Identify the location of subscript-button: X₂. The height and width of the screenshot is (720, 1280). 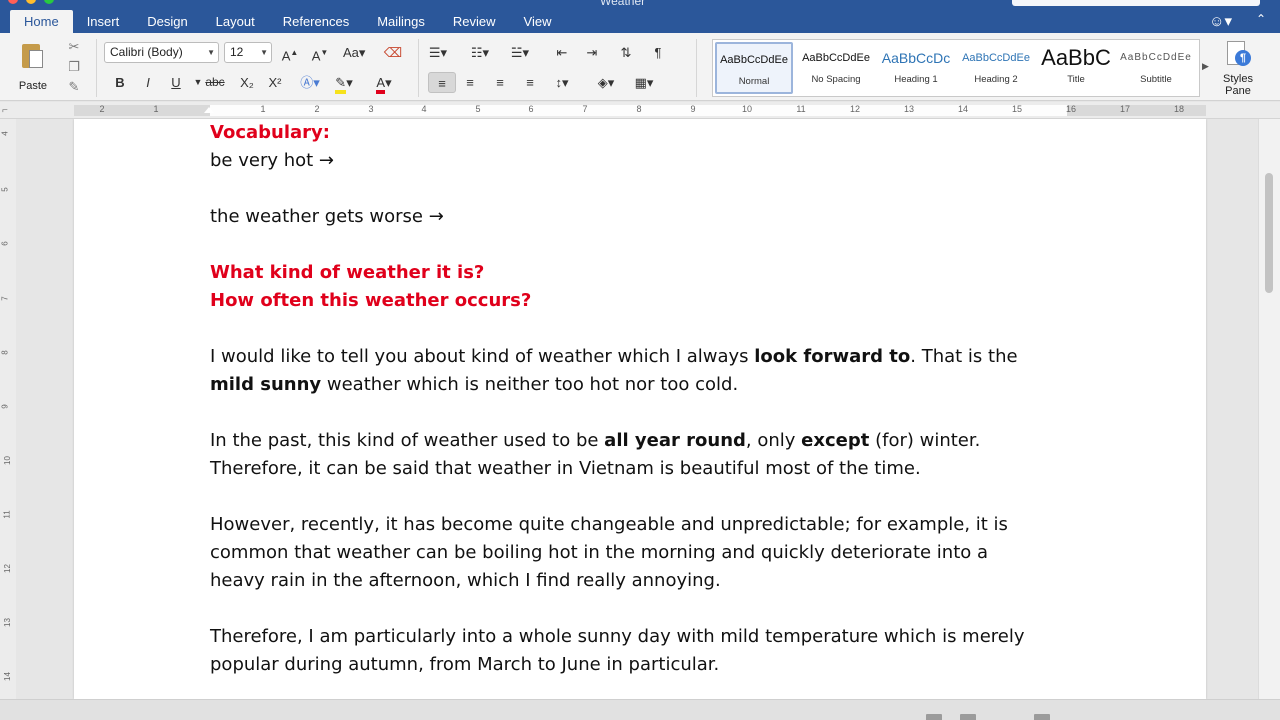
(247, 82).